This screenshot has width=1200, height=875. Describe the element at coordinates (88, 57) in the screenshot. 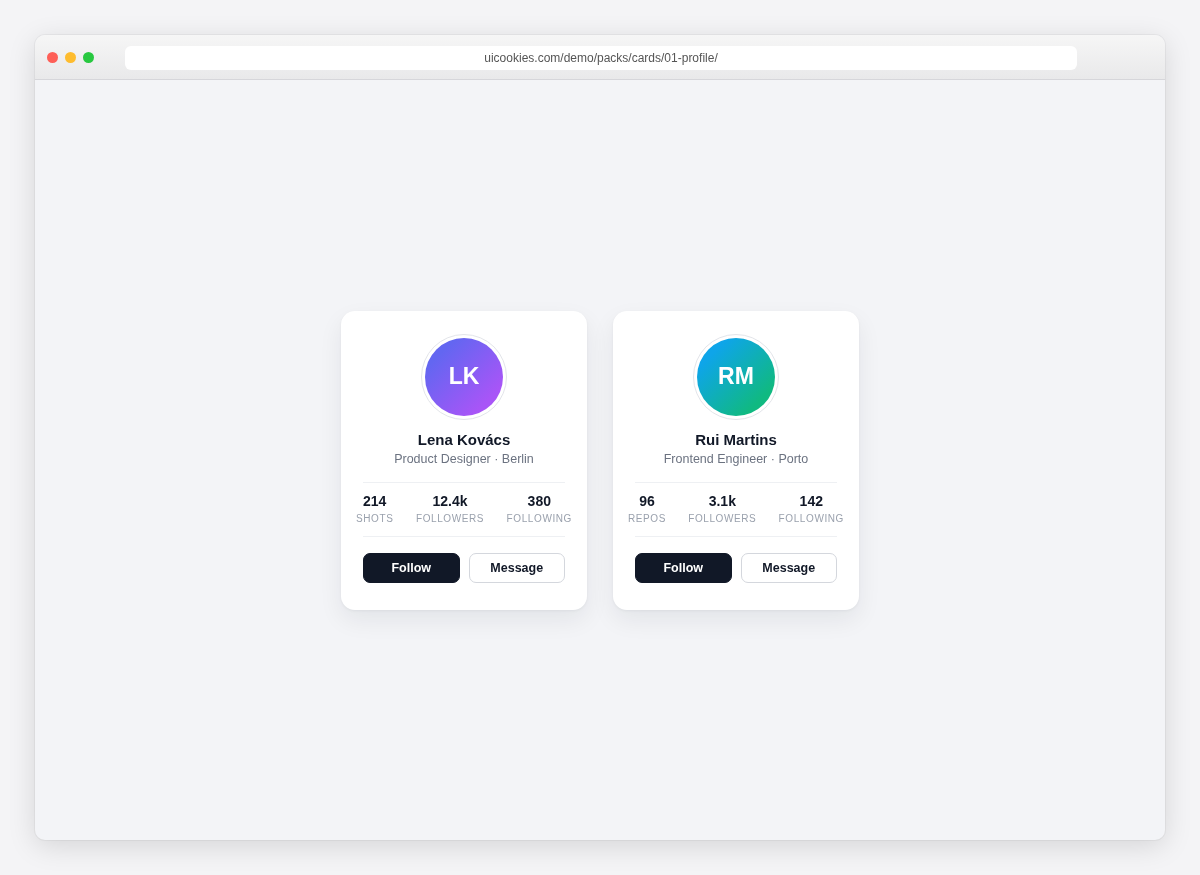

I see `window-zoom-icon` at that location.